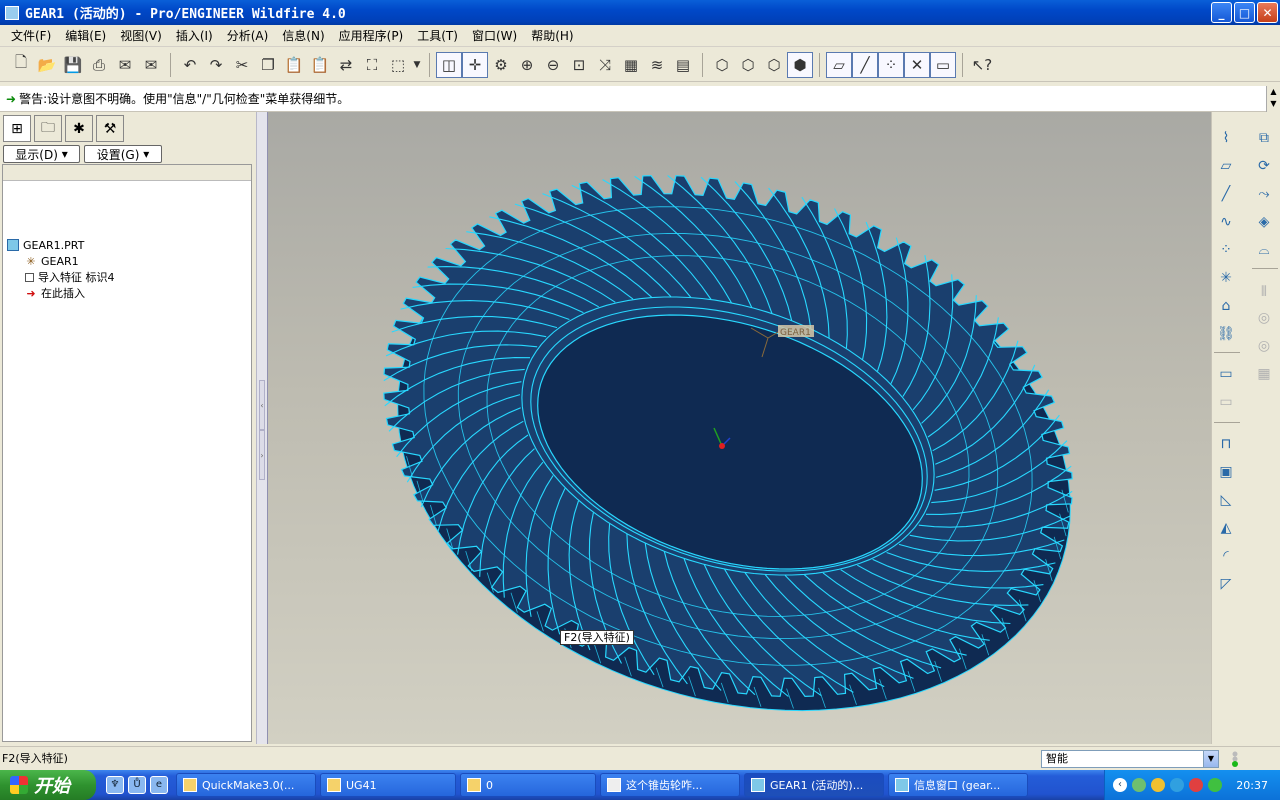 The height and width of the screenshot is (800, 1280). Describe the element at coordinates (1158, 785) in the screenshot. I see `qq-icon` at that location.